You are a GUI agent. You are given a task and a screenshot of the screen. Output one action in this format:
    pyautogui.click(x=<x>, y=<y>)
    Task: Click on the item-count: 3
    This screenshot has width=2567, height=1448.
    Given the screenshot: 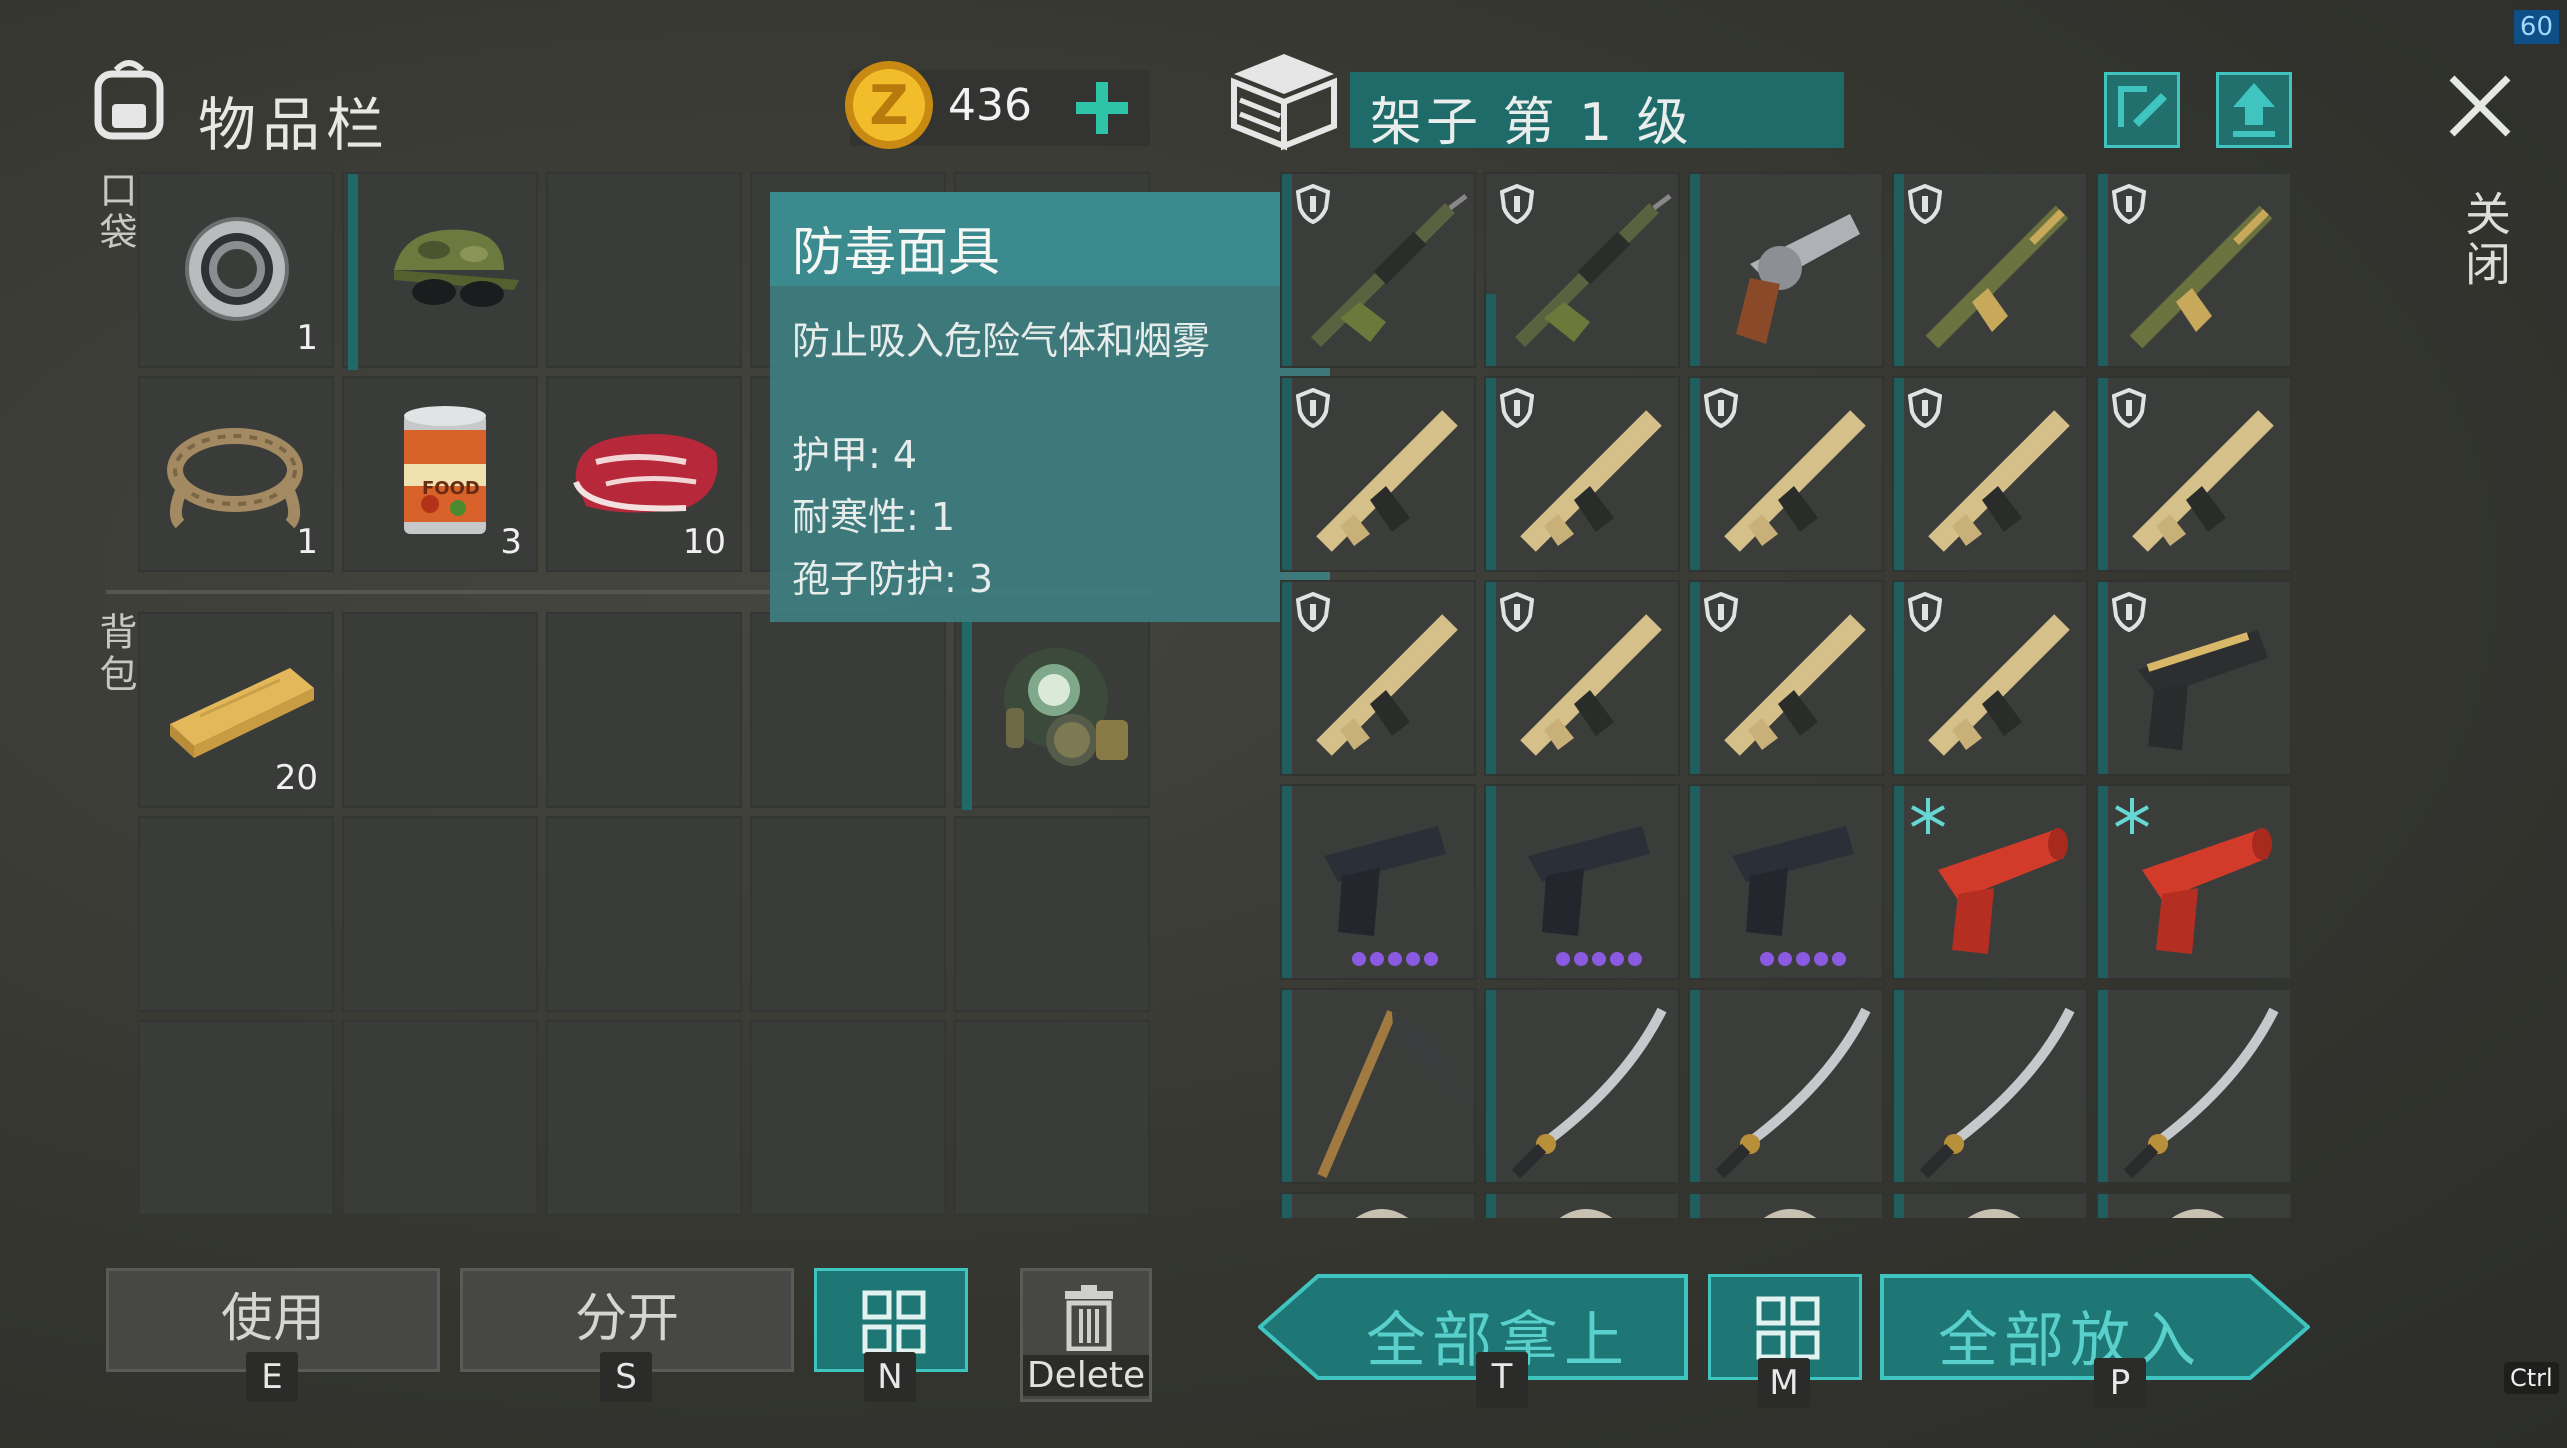 What is the action you would take?
    pyautogui.click(x=511, y=542)
    